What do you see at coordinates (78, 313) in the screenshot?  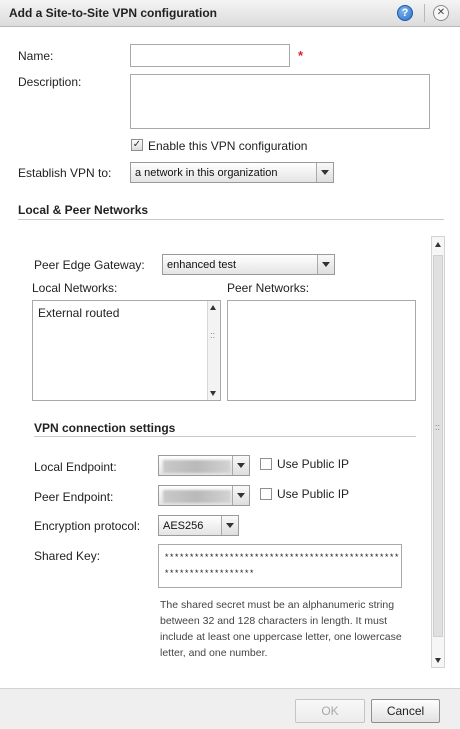 I see `list-item: External routed` at bounding box center [78, 313].